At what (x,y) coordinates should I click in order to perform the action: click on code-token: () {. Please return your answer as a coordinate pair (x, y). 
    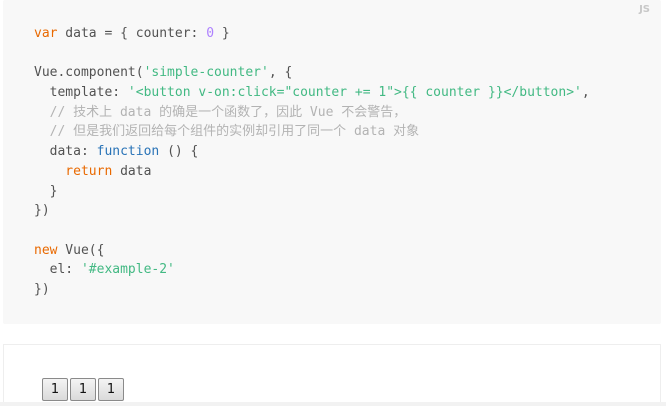
    Looking at the image, I should click on (179, 152).